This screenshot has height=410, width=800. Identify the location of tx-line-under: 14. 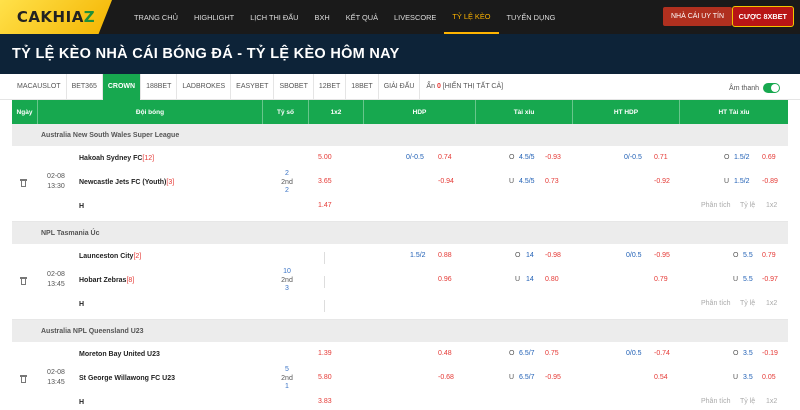
(530, 279).